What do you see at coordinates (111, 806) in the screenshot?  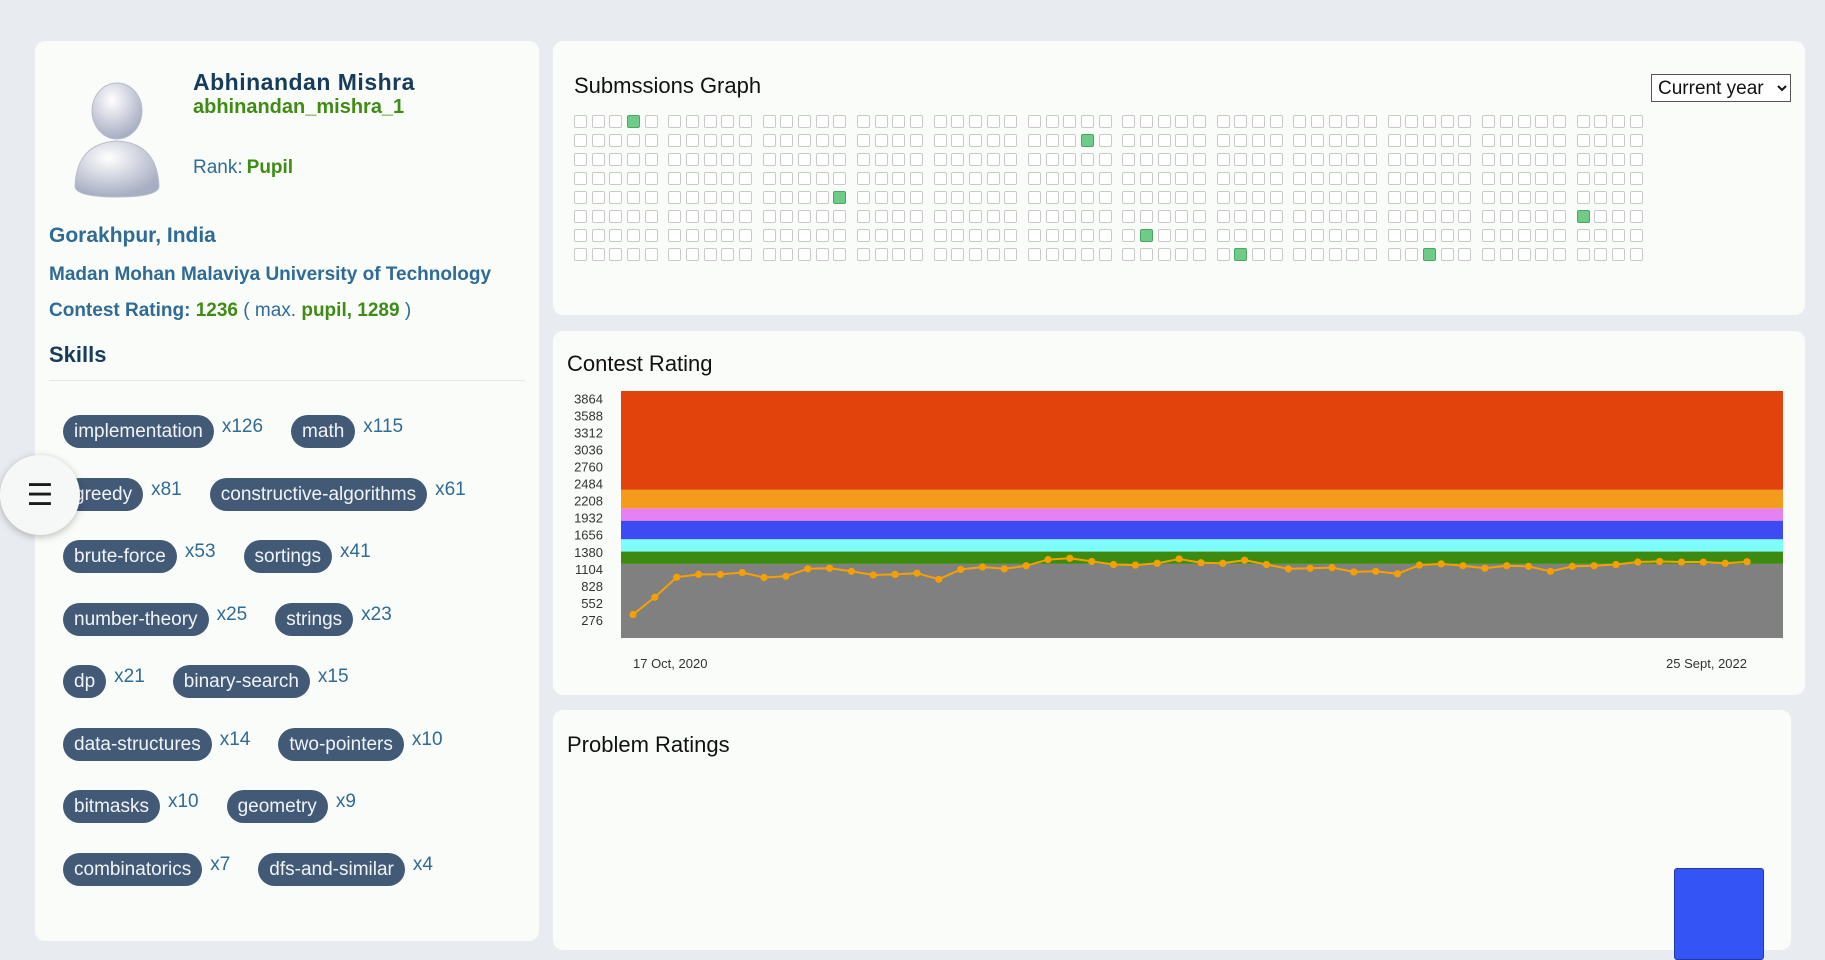 I see `skill-chip: bitmasks` at bounding box center [111, 806].